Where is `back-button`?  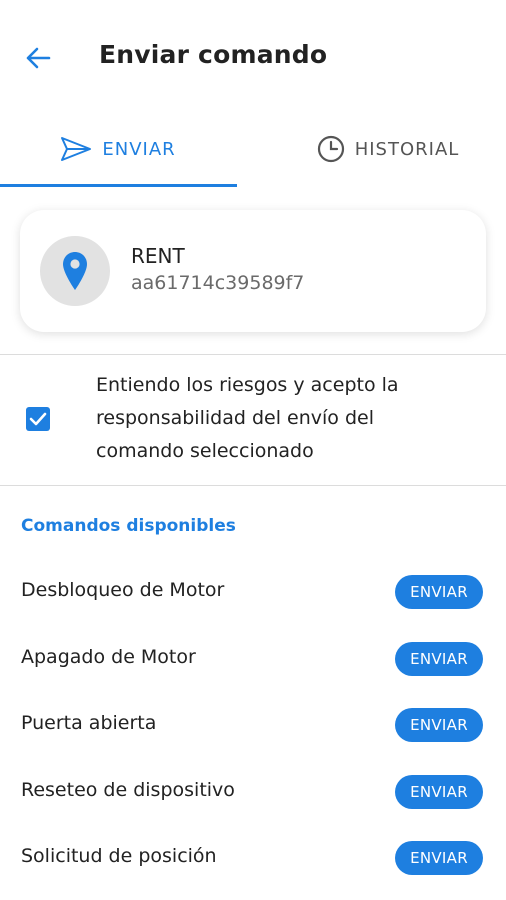
back-button is located at coordinates (38, 58).